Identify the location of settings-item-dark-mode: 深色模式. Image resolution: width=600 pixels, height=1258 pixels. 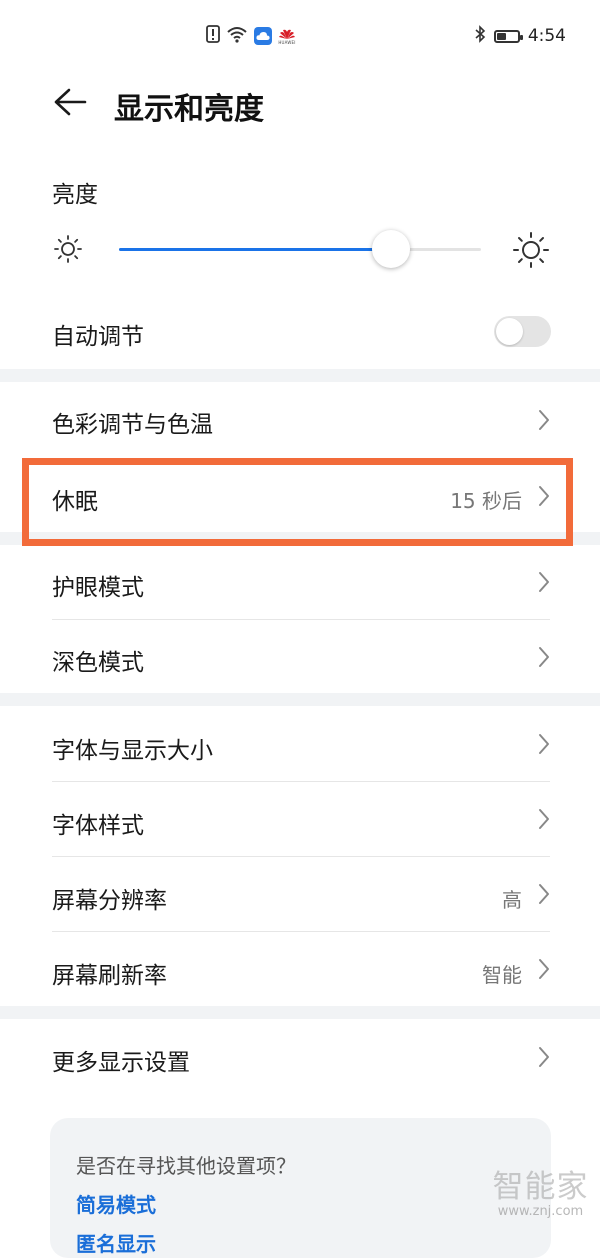
(300, 656).